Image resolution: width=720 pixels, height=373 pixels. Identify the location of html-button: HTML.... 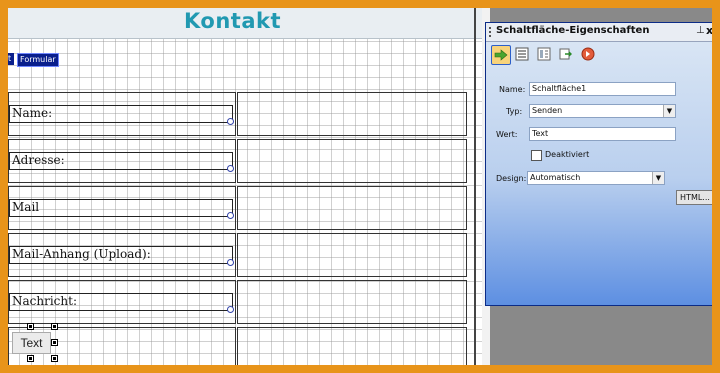
(694, 197).